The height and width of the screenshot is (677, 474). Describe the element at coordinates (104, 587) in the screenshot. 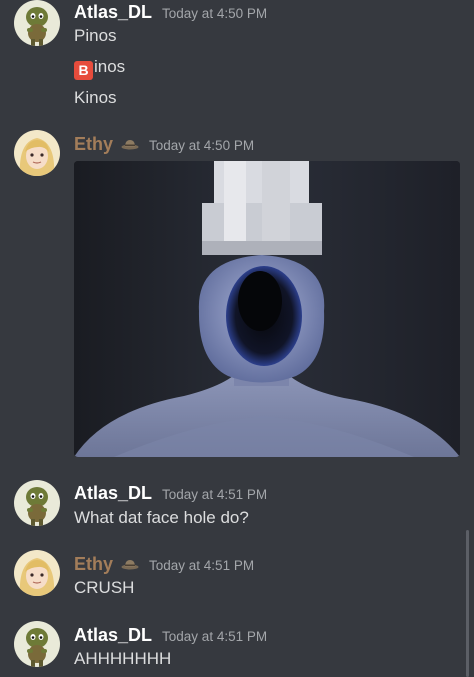

I see `message-text: CRUSH` at that location.